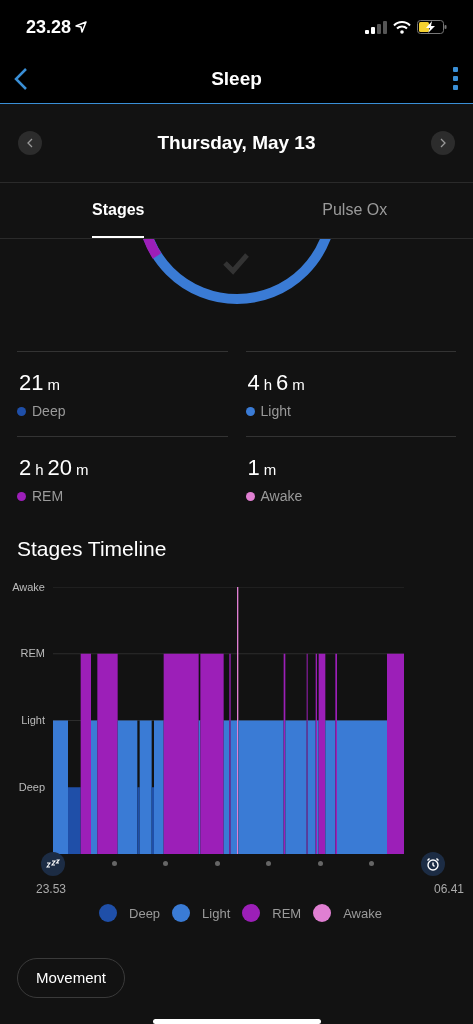 The image size is (473, 1024). What do you see at coordinates (236, 142) in the screenshot?
I see `date-label: Thursday, May 13` at bounding box center [236, 142].